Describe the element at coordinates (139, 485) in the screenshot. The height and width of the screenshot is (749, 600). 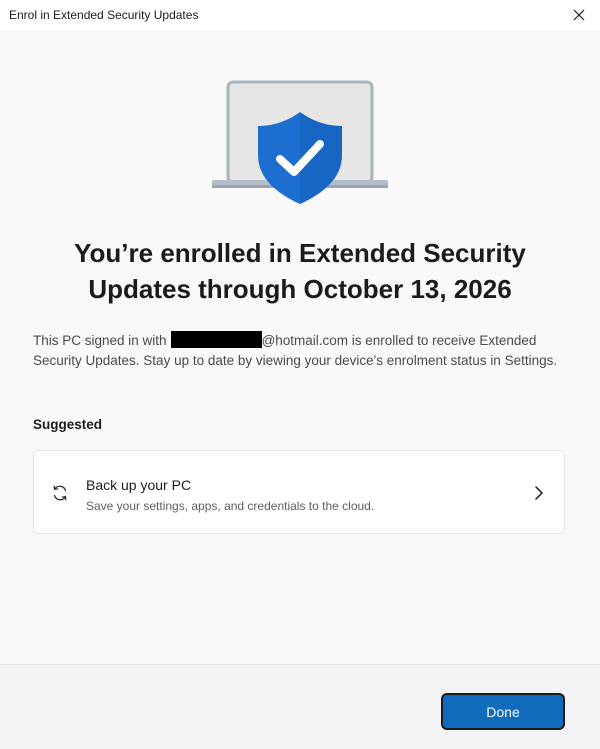
I see `card-title: Back up your PC` at that location.